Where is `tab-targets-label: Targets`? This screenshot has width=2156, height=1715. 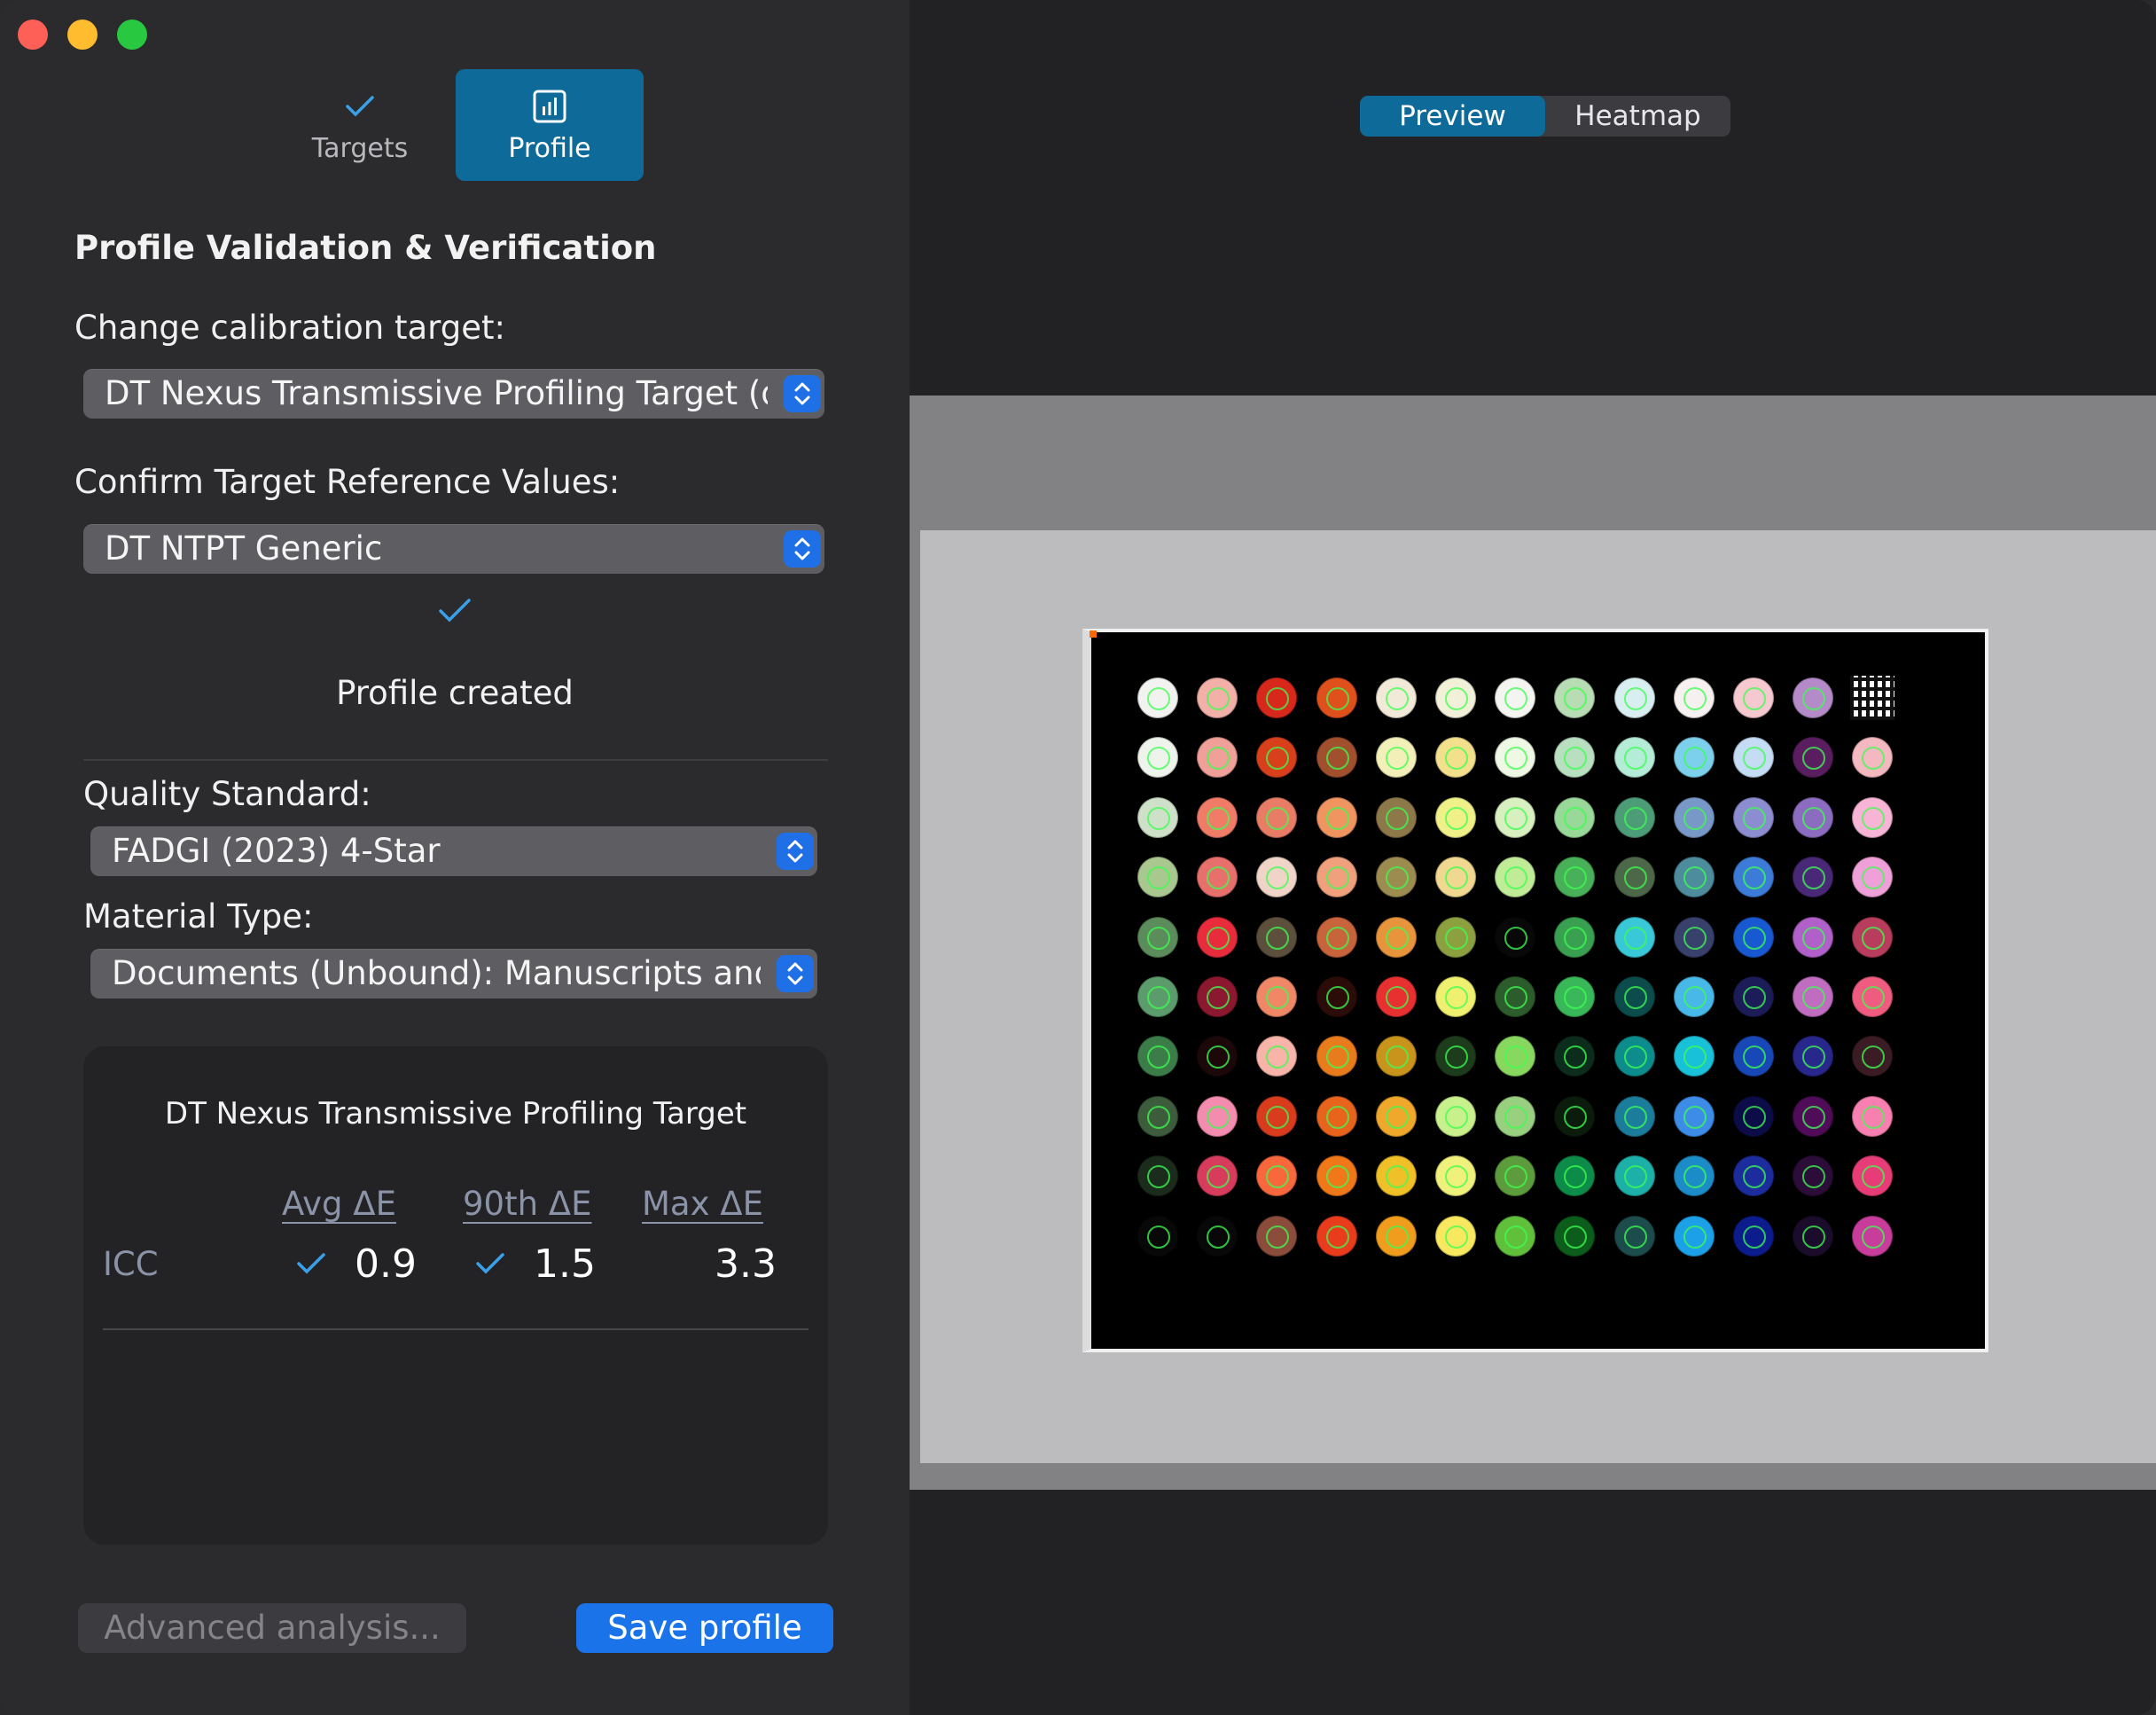
tab-targets-label: Targets is located at coordinates (360, 148).